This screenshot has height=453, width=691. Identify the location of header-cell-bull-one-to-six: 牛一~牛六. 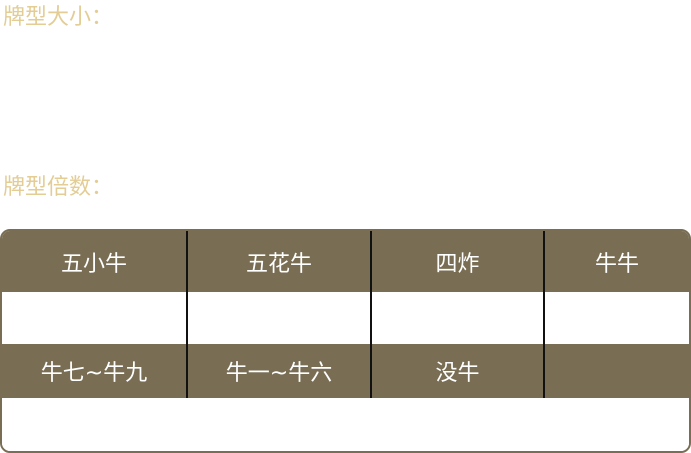
(280, 371).